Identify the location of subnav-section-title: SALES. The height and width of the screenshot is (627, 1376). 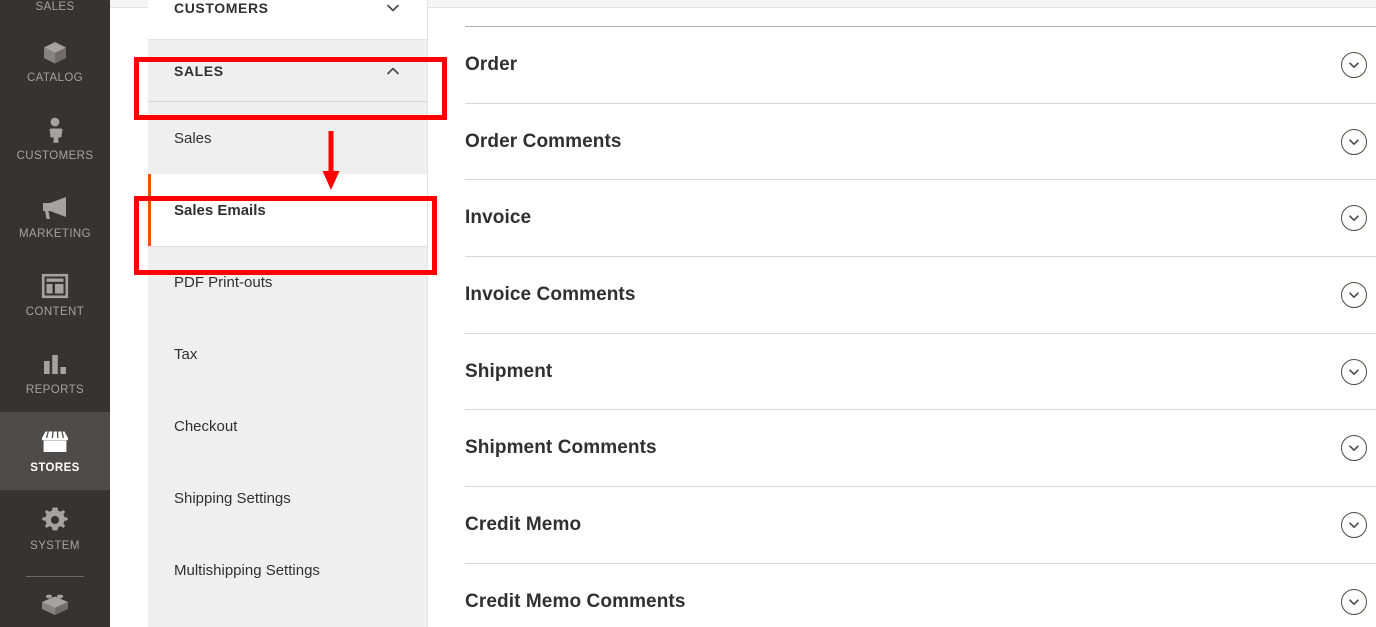
(199, 70).